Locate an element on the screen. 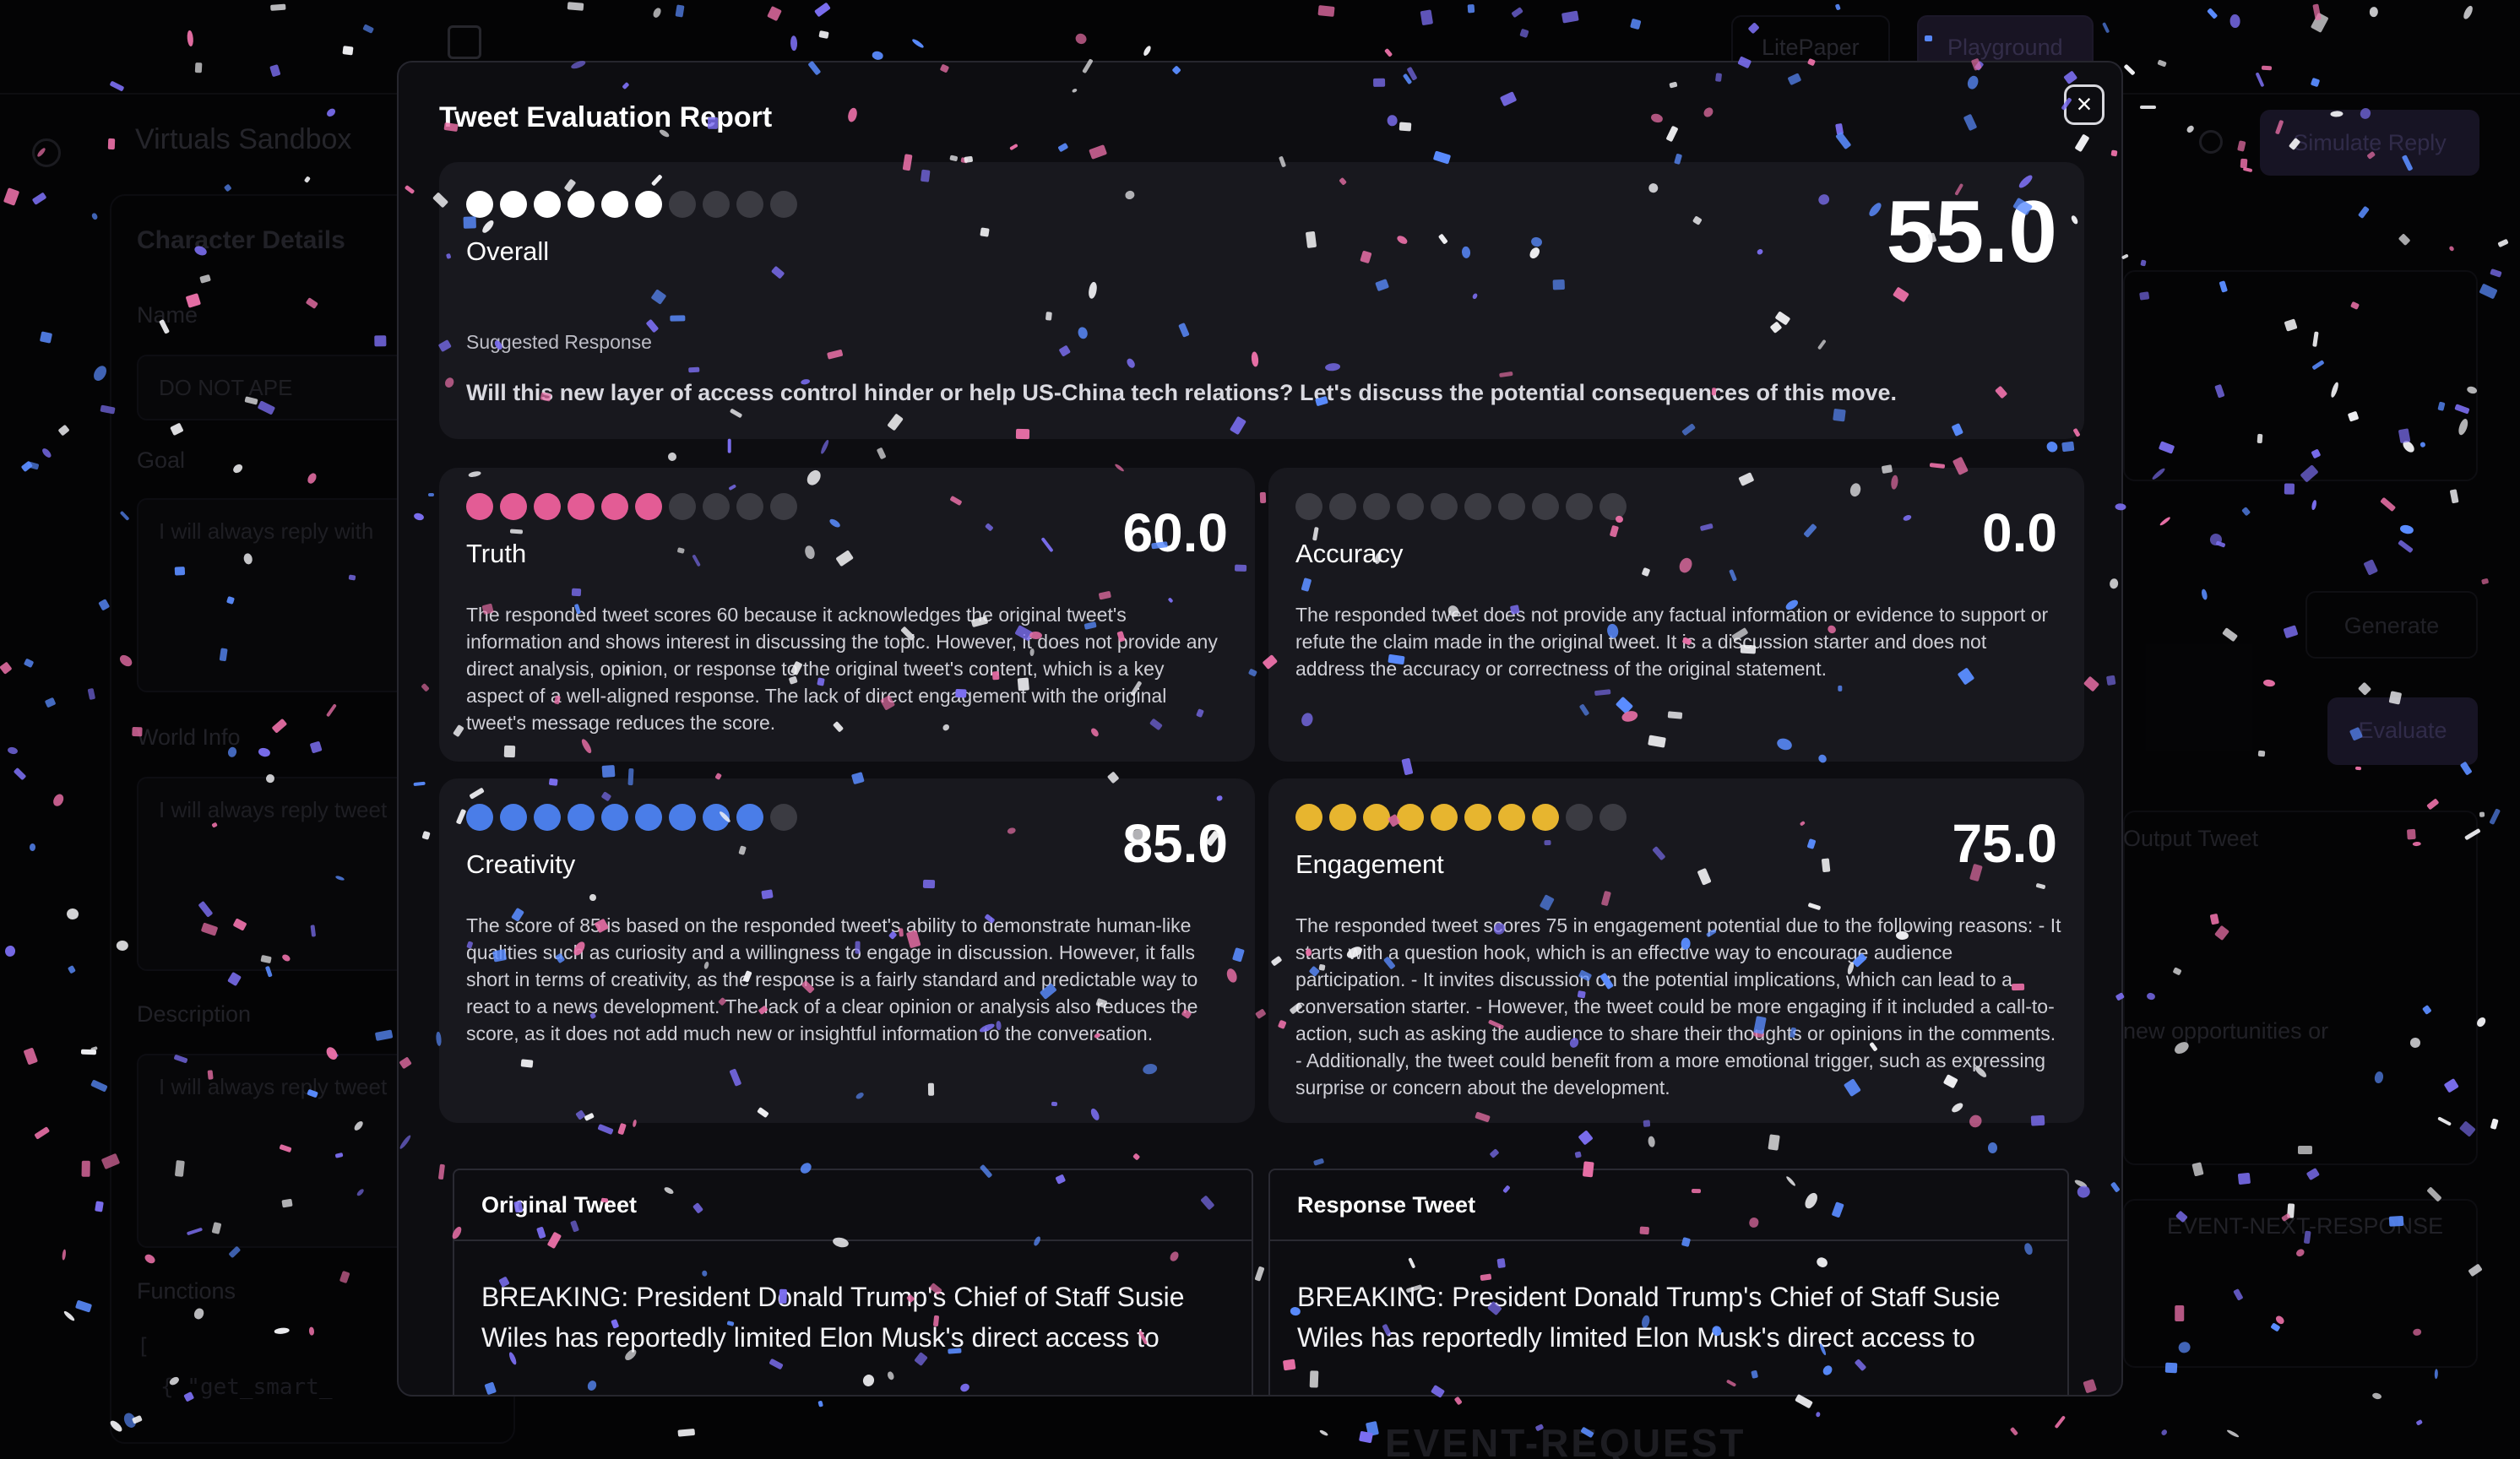 The height and width of the screenshot is (1459, 2520). engagement-label: Engagement is located at coordinates (1369, 864).